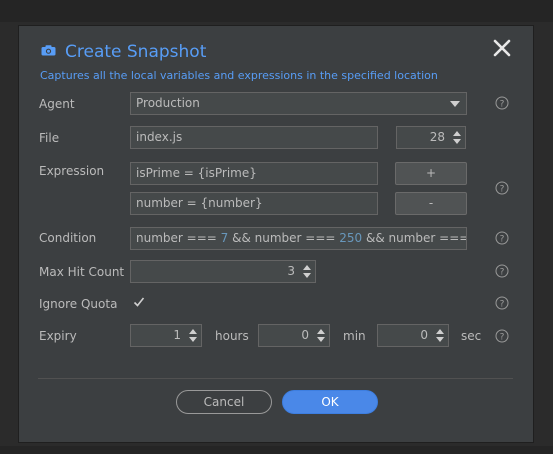  I want to click on max-hit-count-value: 3, so click(291, 271).